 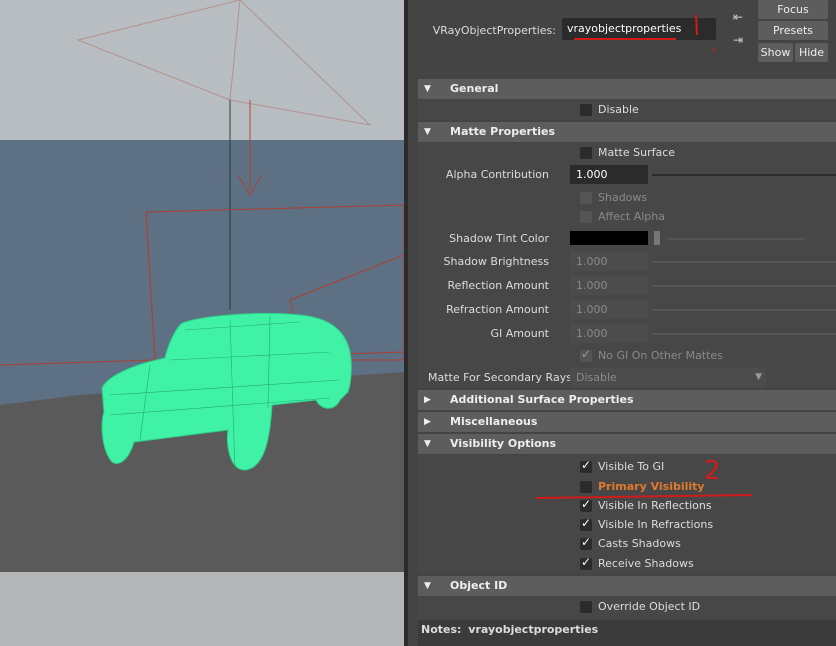 I want to click on section-additional-header: ▶ Additional Surface Properties, so click(x=627, y=400).